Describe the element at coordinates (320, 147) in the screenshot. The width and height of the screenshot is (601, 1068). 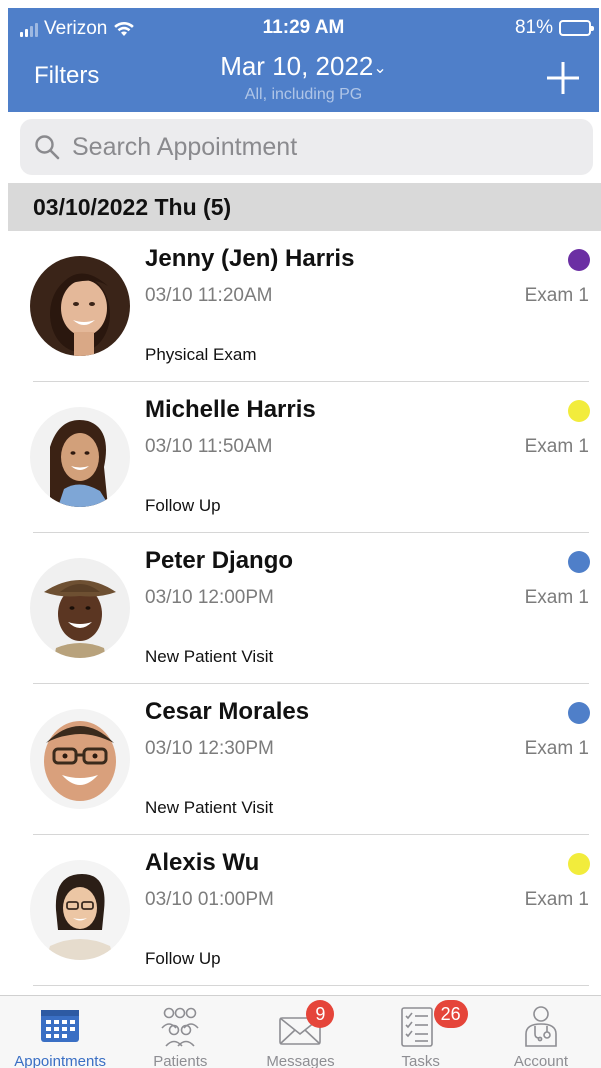
I see `search-input` at that location.